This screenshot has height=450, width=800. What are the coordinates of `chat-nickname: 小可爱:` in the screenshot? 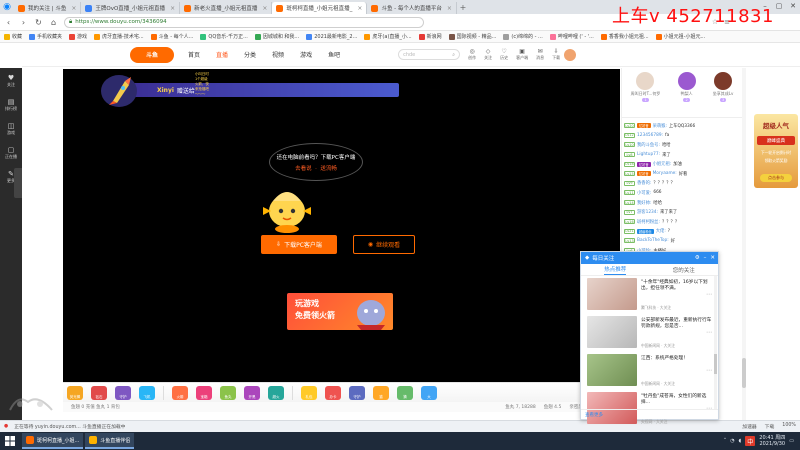 It's located at (644, 193).